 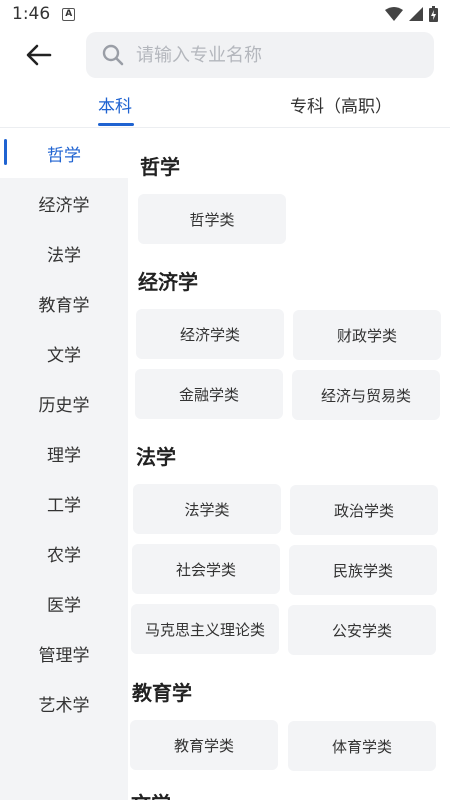 What do you see at coordinates (64, 505) in the screenshot?
I see `sidebar-item-label: 工学` at bounding box center [64, 505].